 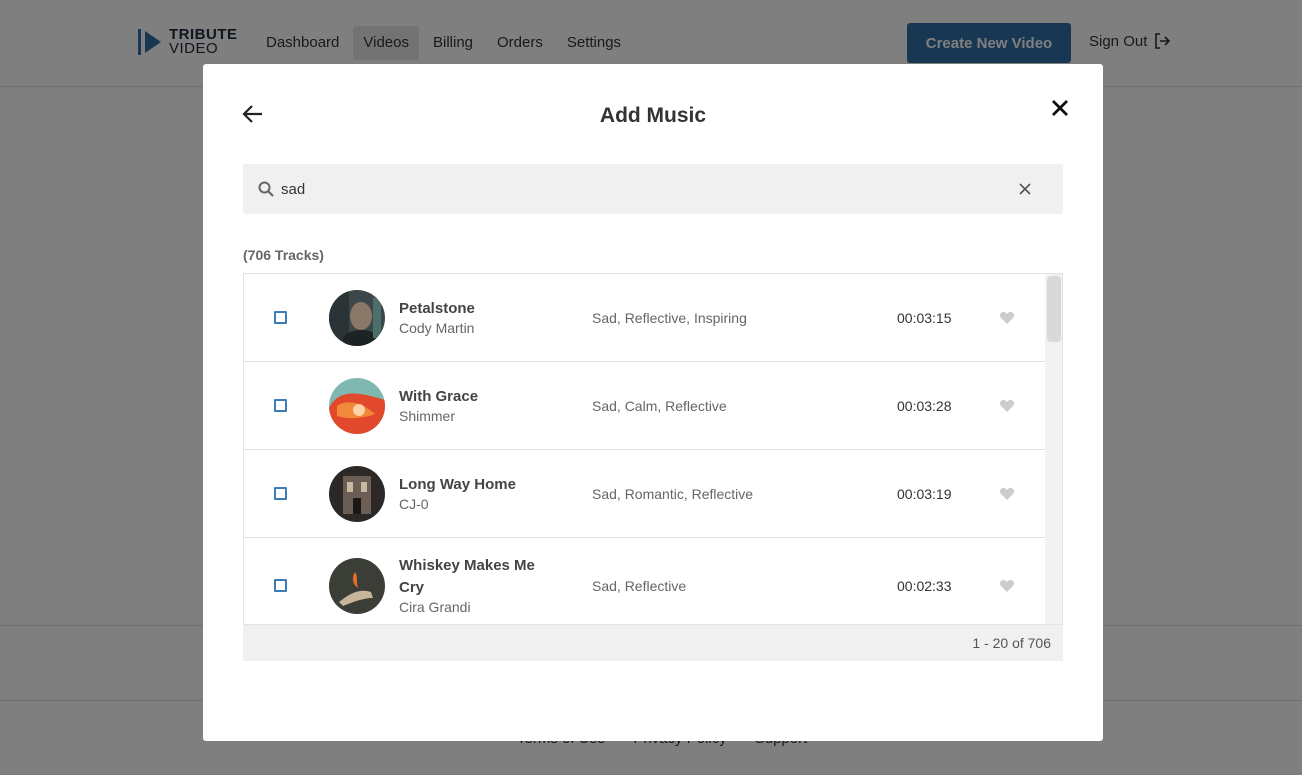 What do you see at coordinates (437, 328) in the screenshot?
I see `track-artist: Cody Martin` at bounding box center [437, 328].